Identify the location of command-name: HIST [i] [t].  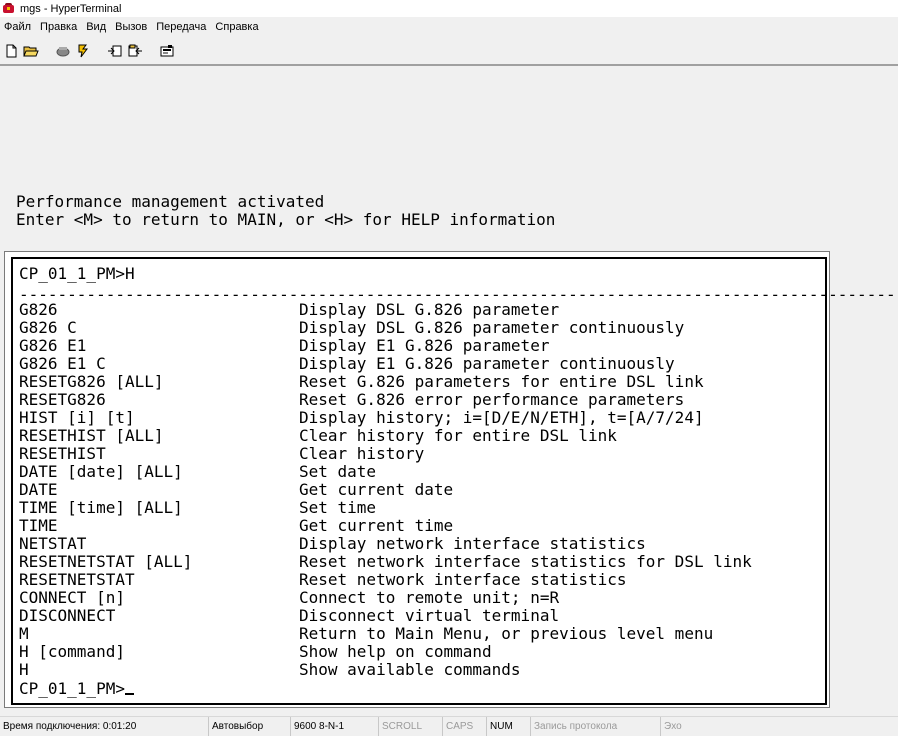
(77, 417).